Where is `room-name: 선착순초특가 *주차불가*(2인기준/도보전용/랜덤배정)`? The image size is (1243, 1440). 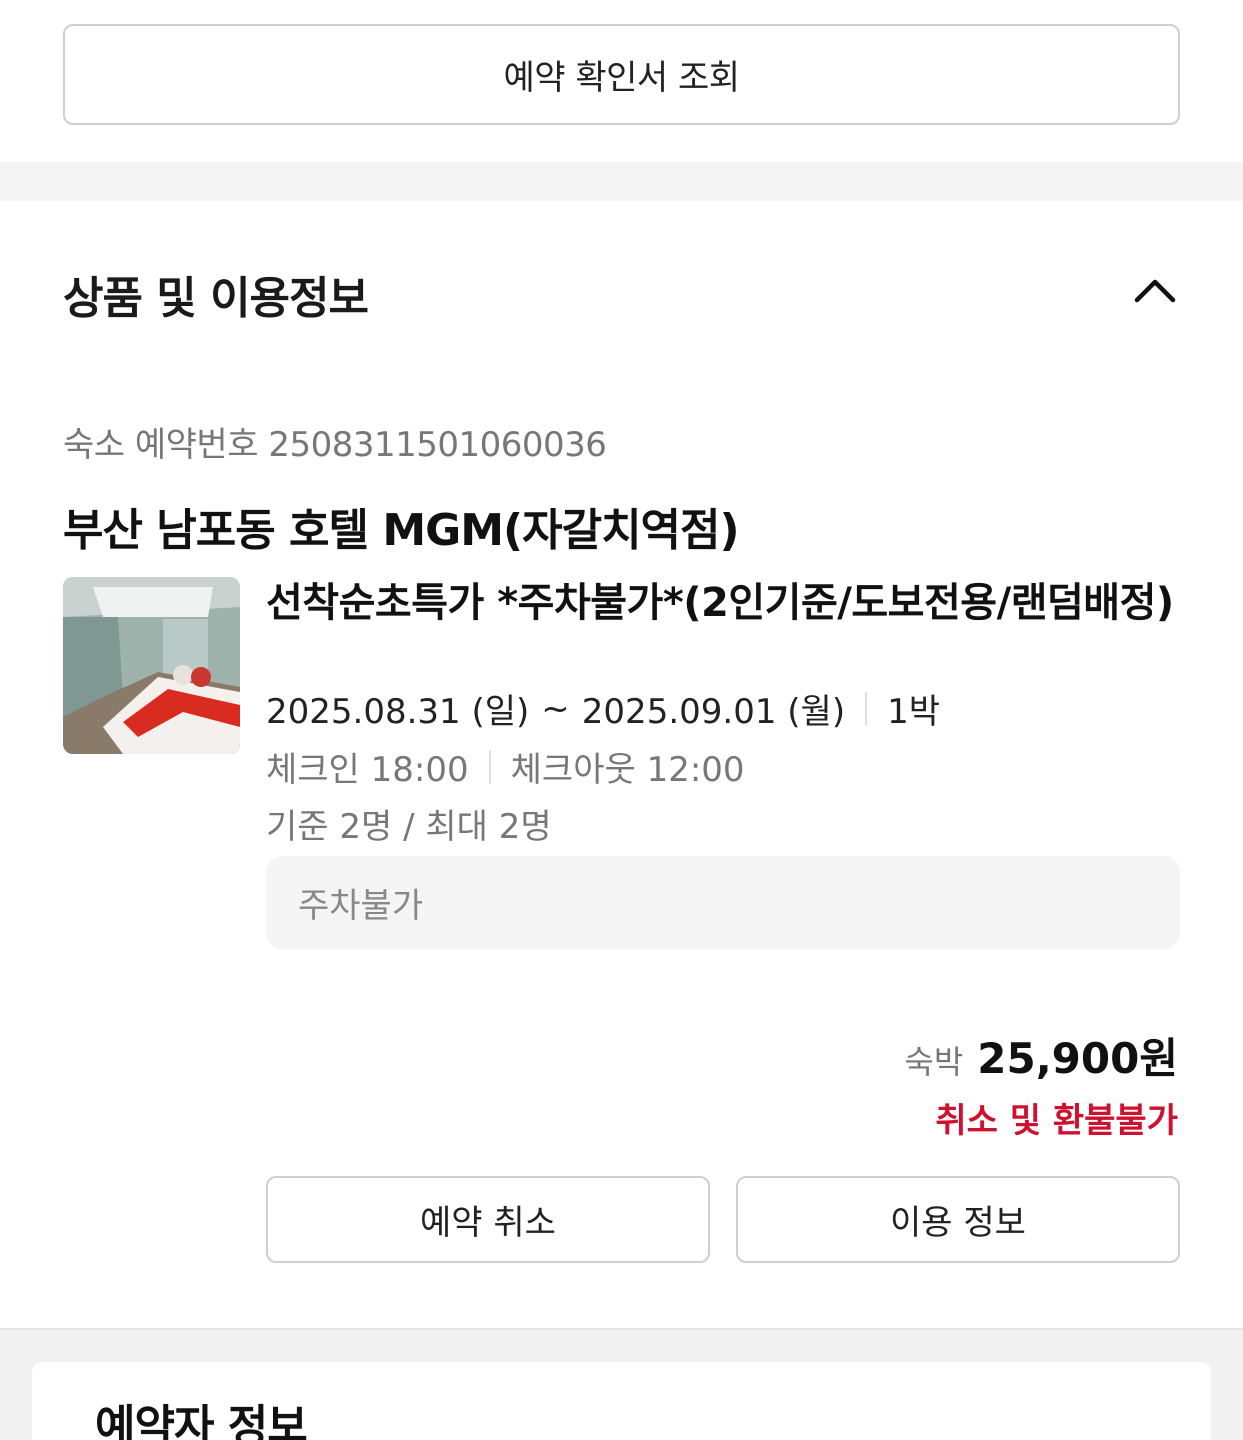 room-name: 선착순초특가 *주차불가*(2인기준/도보전용/랜덤배정) is located at coordinates (720, 603).